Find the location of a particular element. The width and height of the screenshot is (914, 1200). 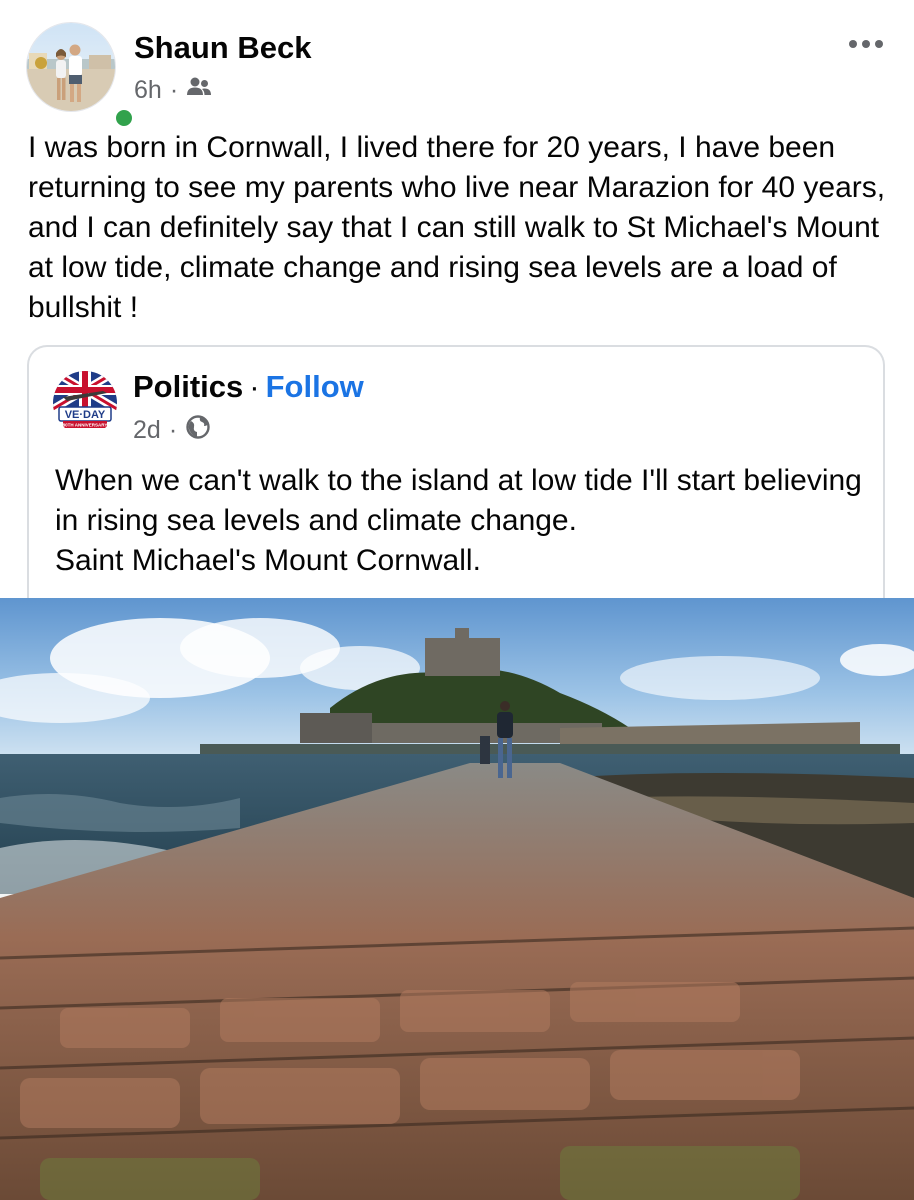

post-meta: 6h · is located at coordinates (173, 90).